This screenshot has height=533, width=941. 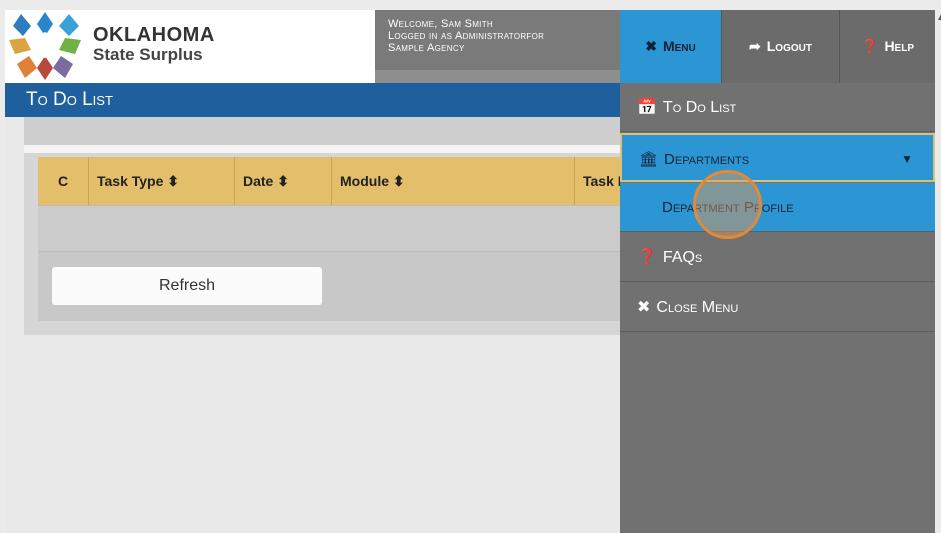 I want to click on refresh-button: Refresh, so click(x=187, y=286).